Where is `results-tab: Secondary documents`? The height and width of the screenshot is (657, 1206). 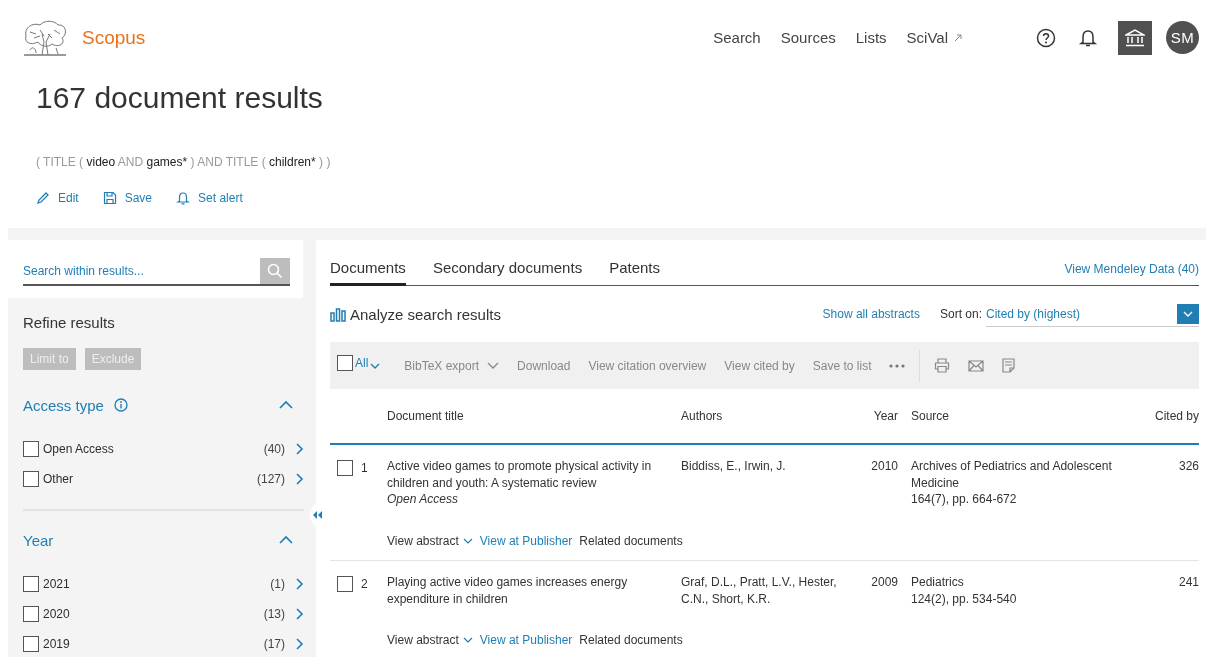
results-tab: Secondary documents is located at coordinates (507, 272).